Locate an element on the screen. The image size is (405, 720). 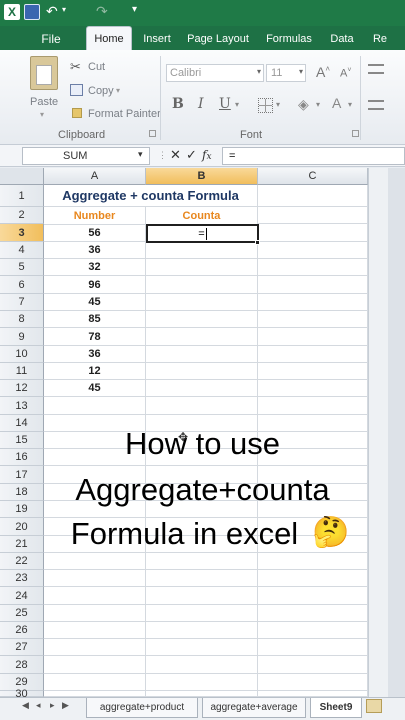
font-size-box: 11 ▾ is located at coordinates (286, 73).